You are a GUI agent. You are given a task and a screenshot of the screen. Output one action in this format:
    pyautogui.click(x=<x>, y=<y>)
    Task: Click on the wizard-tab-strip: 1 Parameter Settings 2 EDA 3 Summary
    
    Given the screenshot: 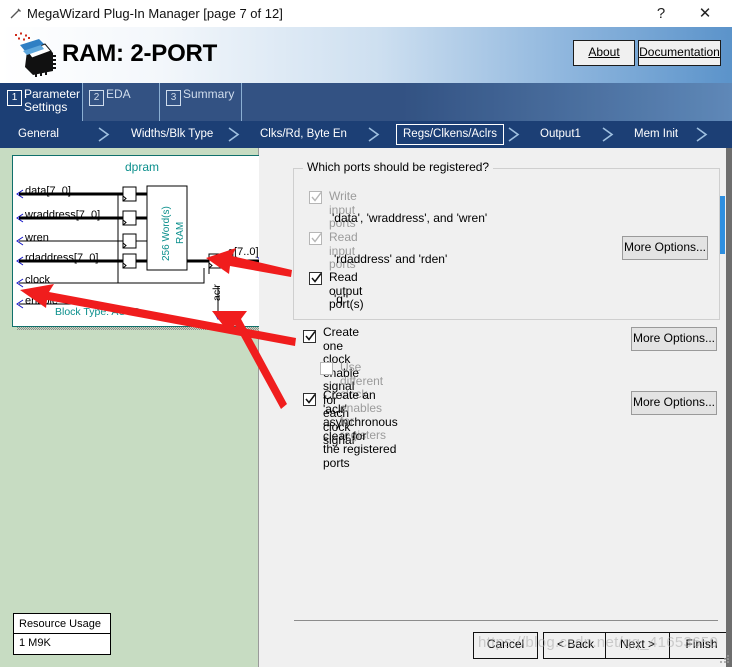 What is the action you would take?
    pyautogui.click(x=366, y=102)
    